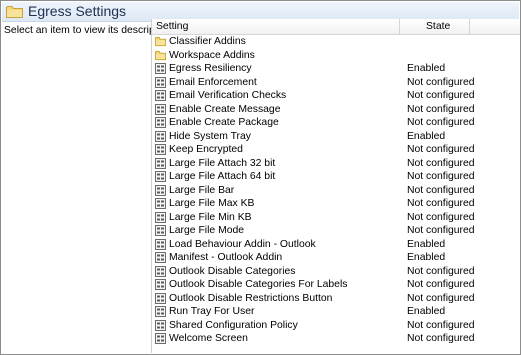 Image resolution: width=521 pixels, height=355 pixels. I want to click on setting-name: Welcome Screen, so click(208, 338).